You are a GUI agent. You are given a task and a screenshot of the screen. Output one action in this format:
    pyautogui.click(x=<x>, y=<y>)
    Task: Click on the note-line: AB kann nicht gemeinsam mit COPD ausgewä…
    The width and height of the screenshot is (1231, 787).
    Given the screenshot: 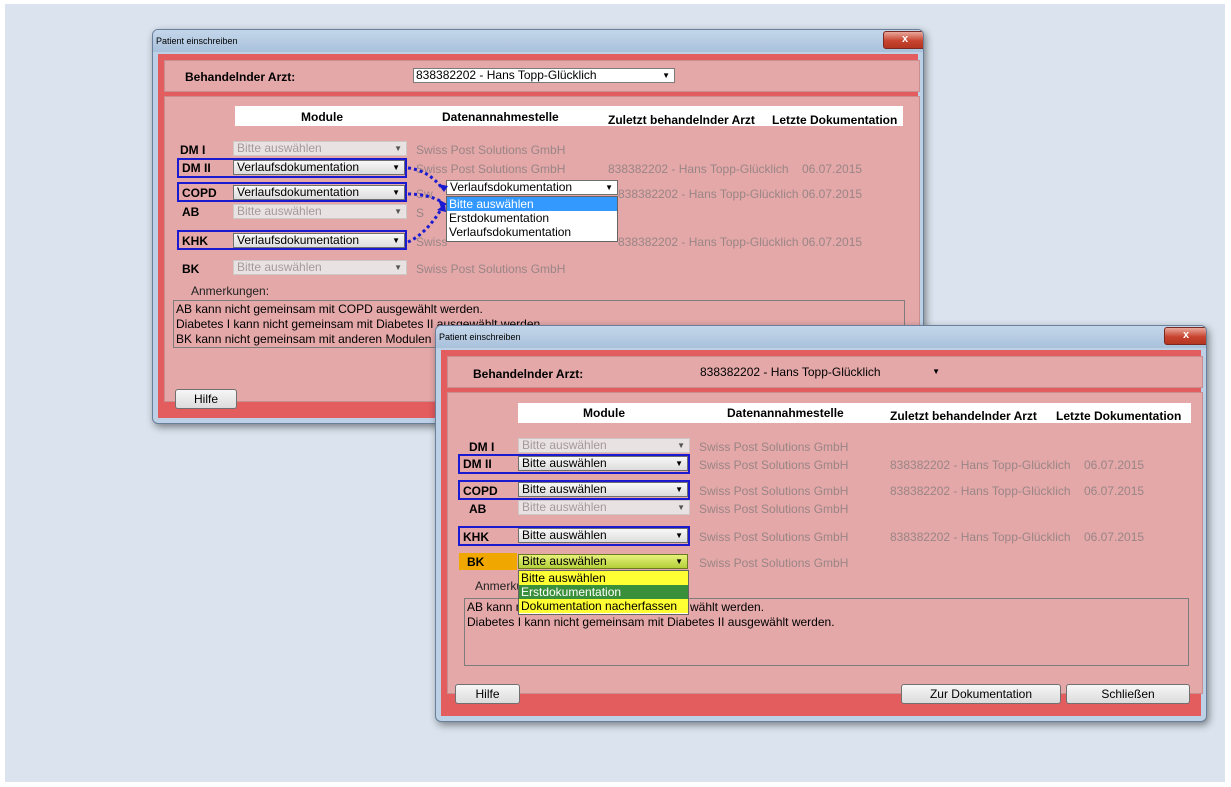 What is the action you would take?
    pyautogui.click(x=329, y=309)
    